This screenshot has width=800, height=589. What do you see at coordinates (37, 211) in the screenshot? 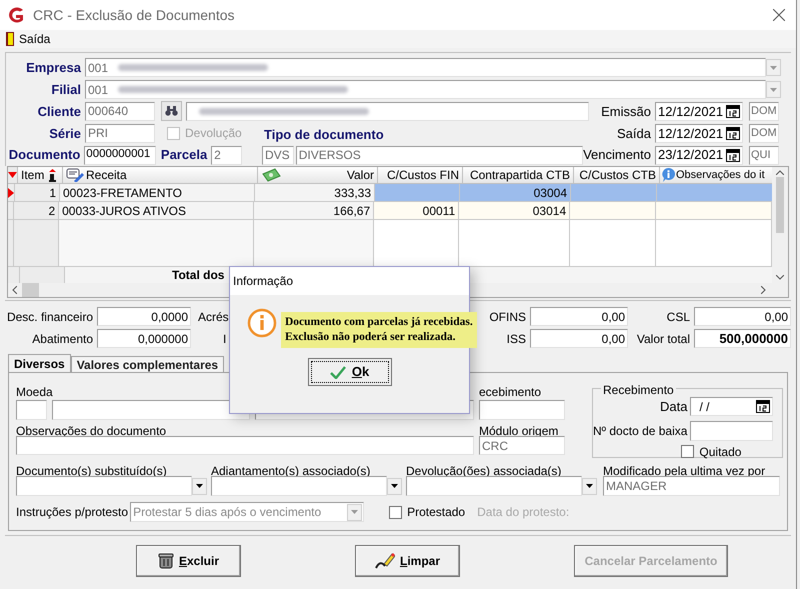
I see `table-cell: 2` at bounding box center [37, 211].